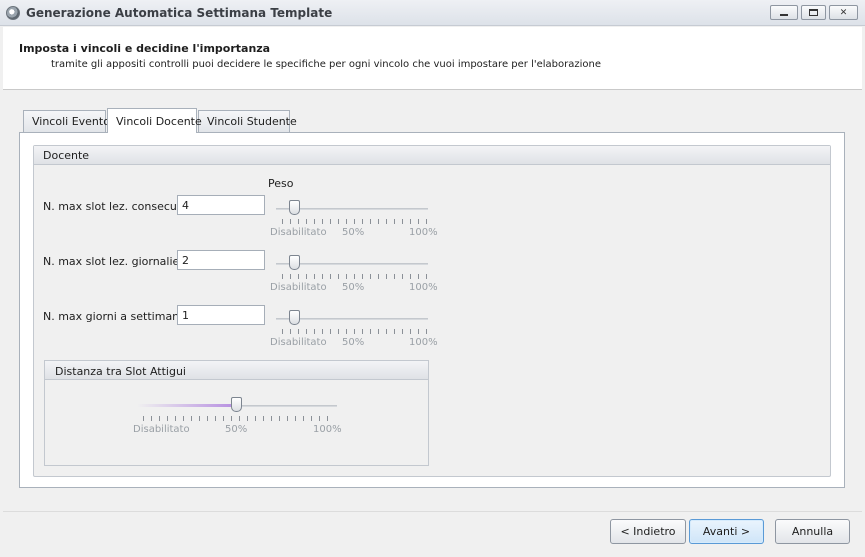  What do you see at coordinates (188, 405) in the screenshot?
I see `slider-fill` at bounding box center [188, 405].